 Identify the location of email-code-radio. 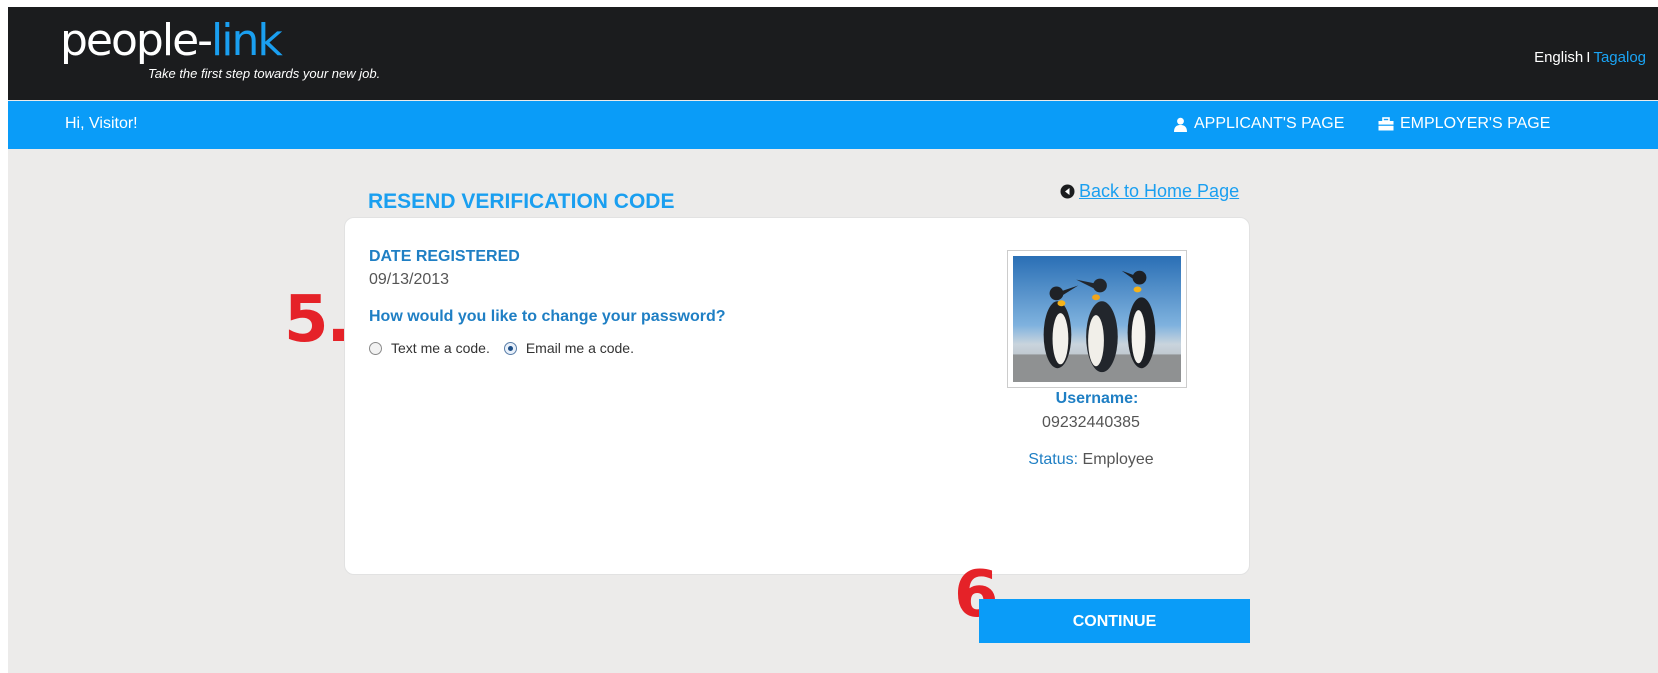
(510, 348).